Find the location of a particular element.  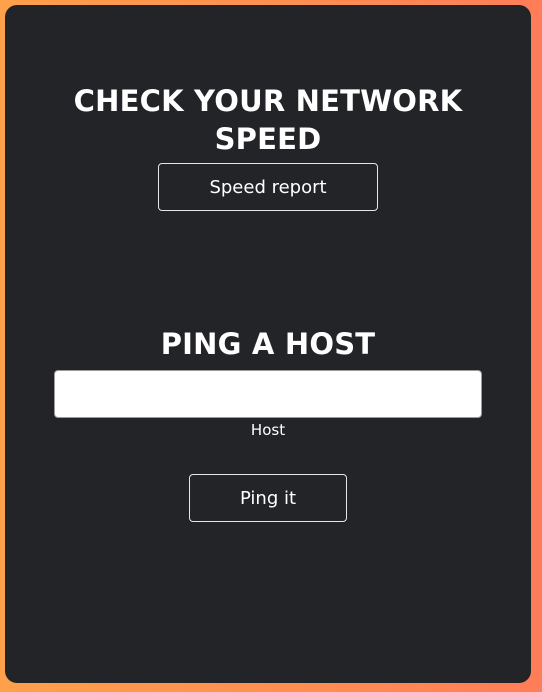

ping-section-title: PING A HOST is located at coordinates (268, 344).